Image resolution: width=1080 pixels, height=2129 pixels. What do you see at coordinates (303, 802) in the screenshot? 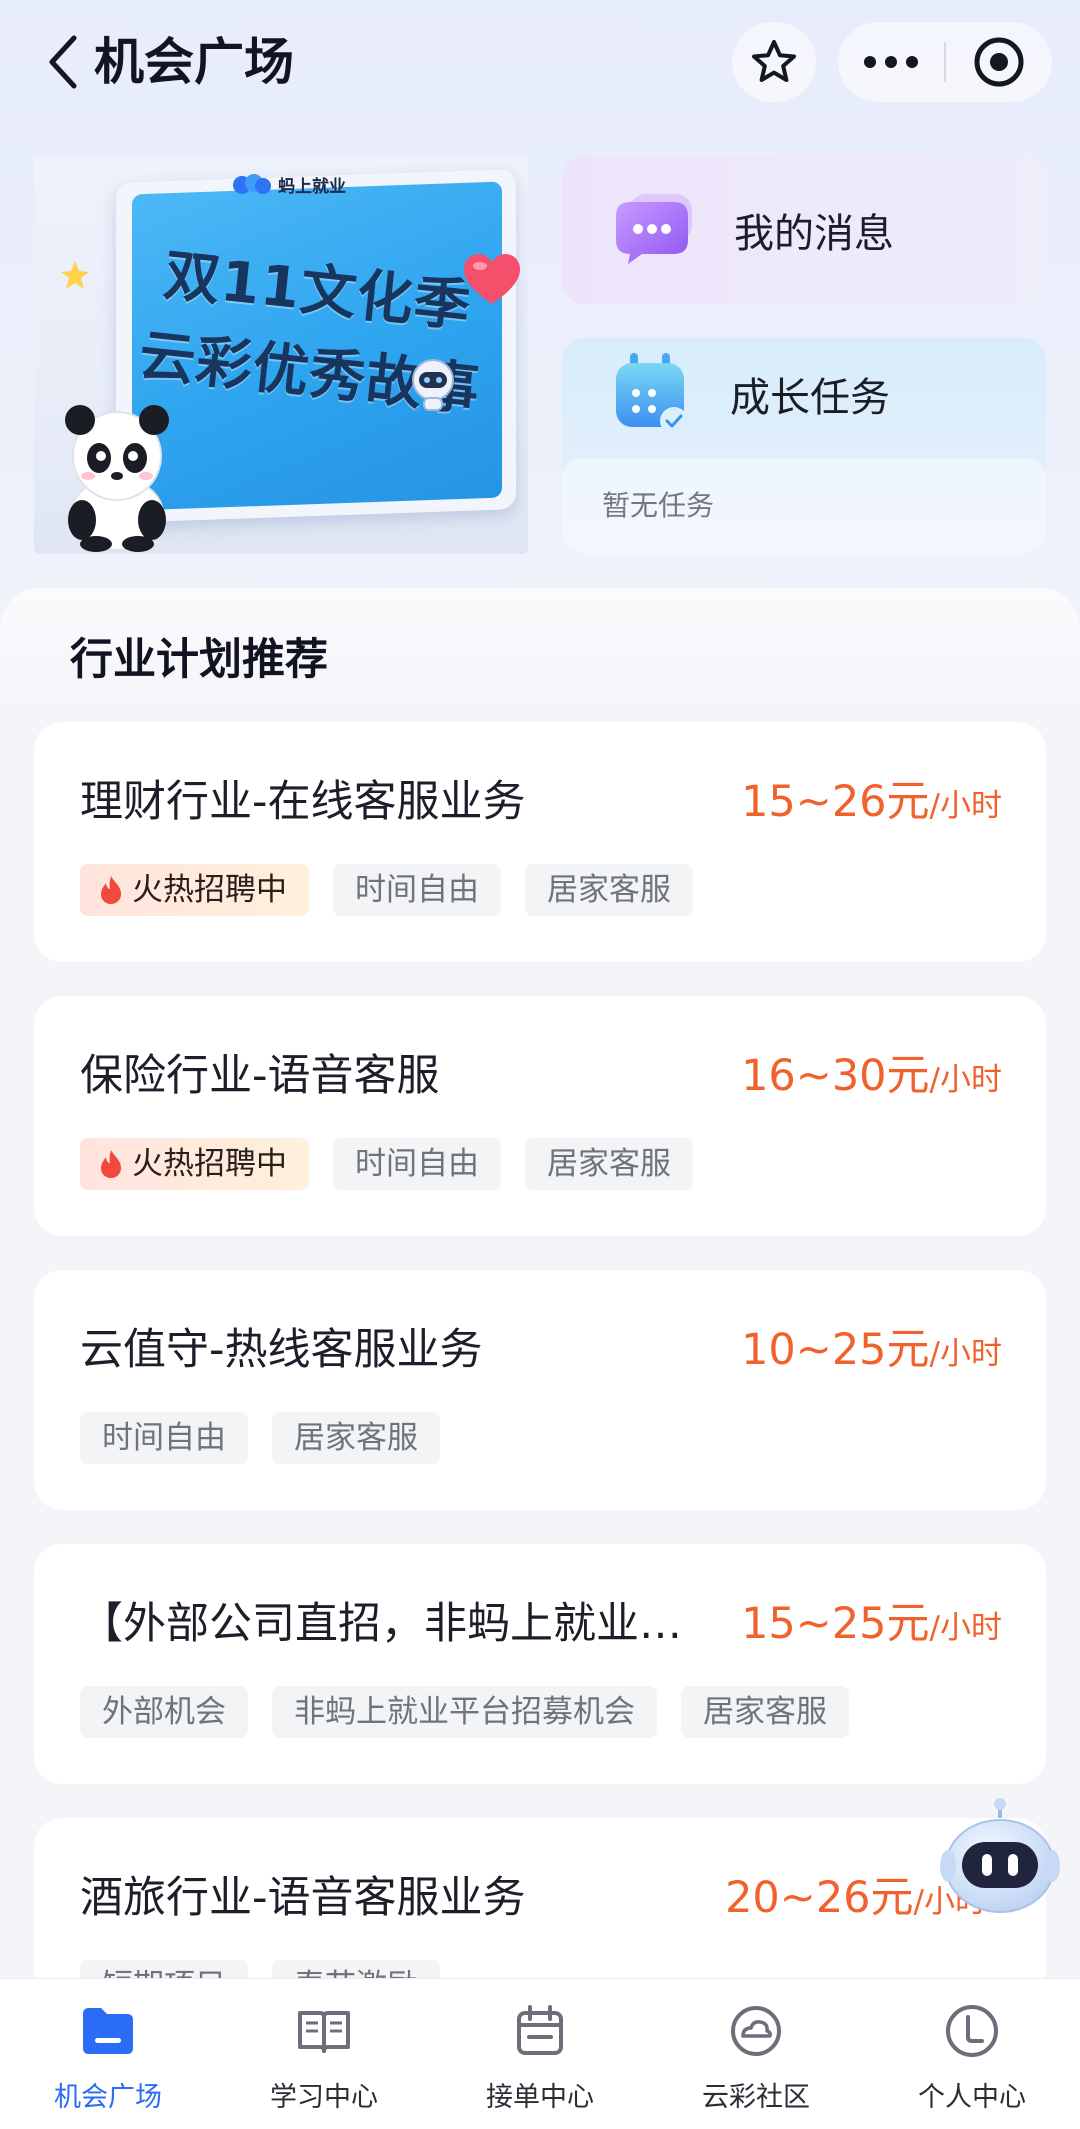
I see `job-title: 理财行业-在线客服业务` at bounding box center [303, 802].